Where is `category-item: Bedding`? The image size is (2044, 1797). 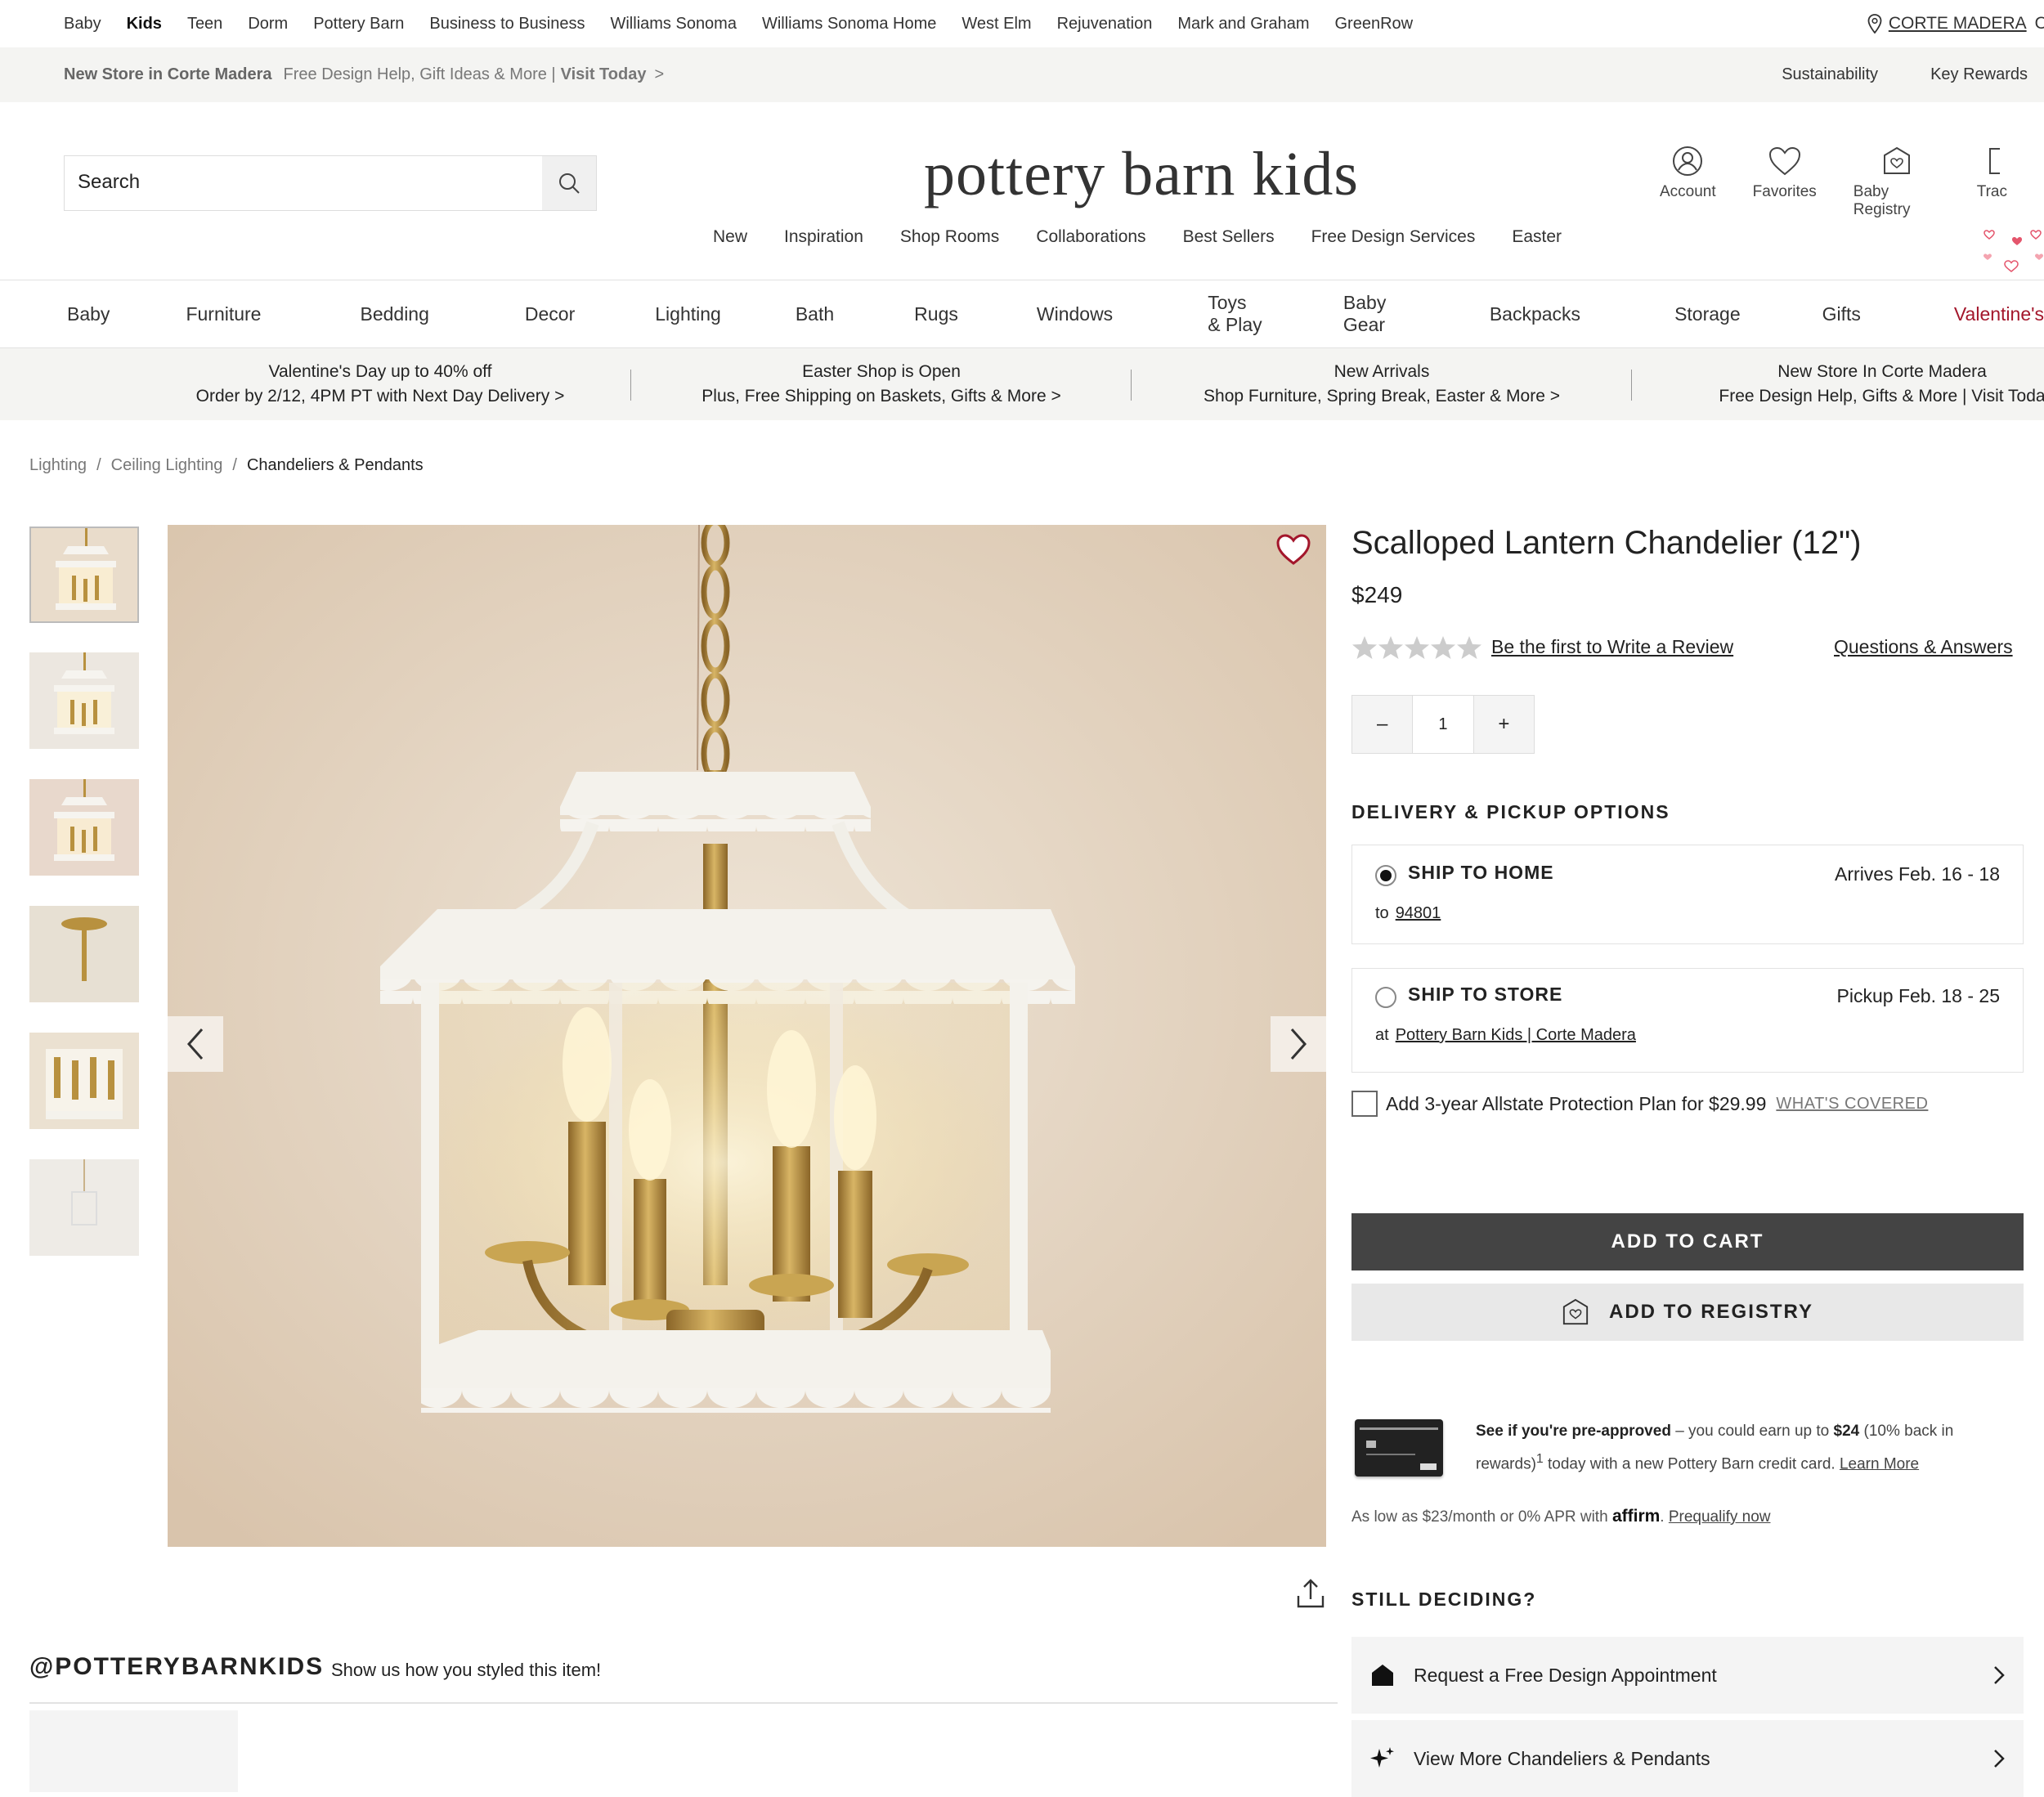 category-item: Bedding is located at coordinates (394, 314).